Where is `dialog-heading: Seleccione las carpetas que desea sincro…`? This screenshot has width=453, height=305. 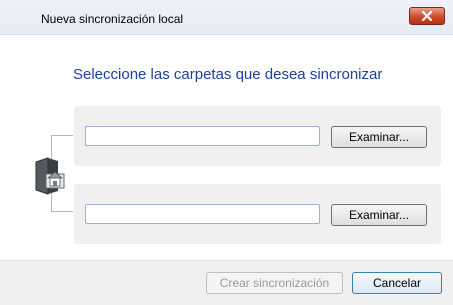 dialog-heading: Seleccione las carpetas que desea sincro… is located at coordinates (228, 74).